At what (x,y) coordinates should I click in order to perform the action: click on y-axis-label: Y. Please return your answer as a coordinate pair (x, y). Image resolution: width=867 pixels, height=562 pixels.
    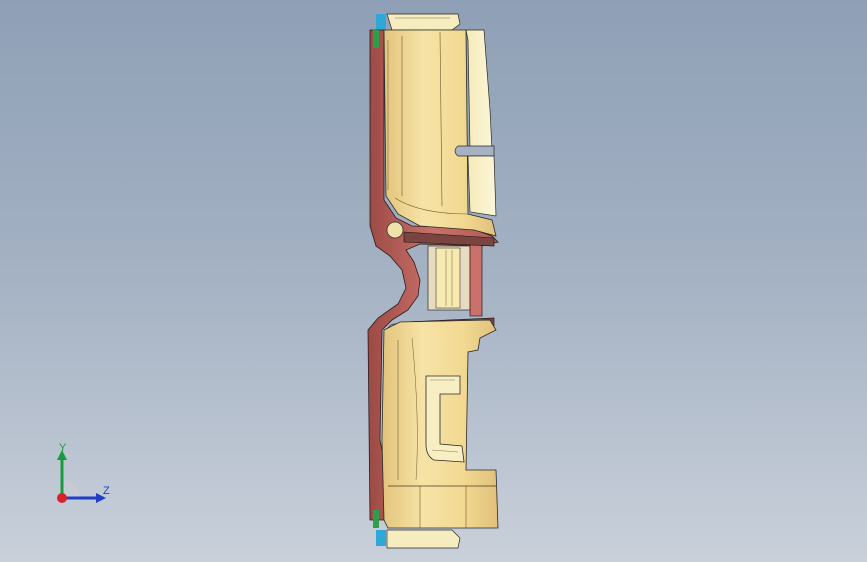
    Looking at the image, I should click on (63, 448).